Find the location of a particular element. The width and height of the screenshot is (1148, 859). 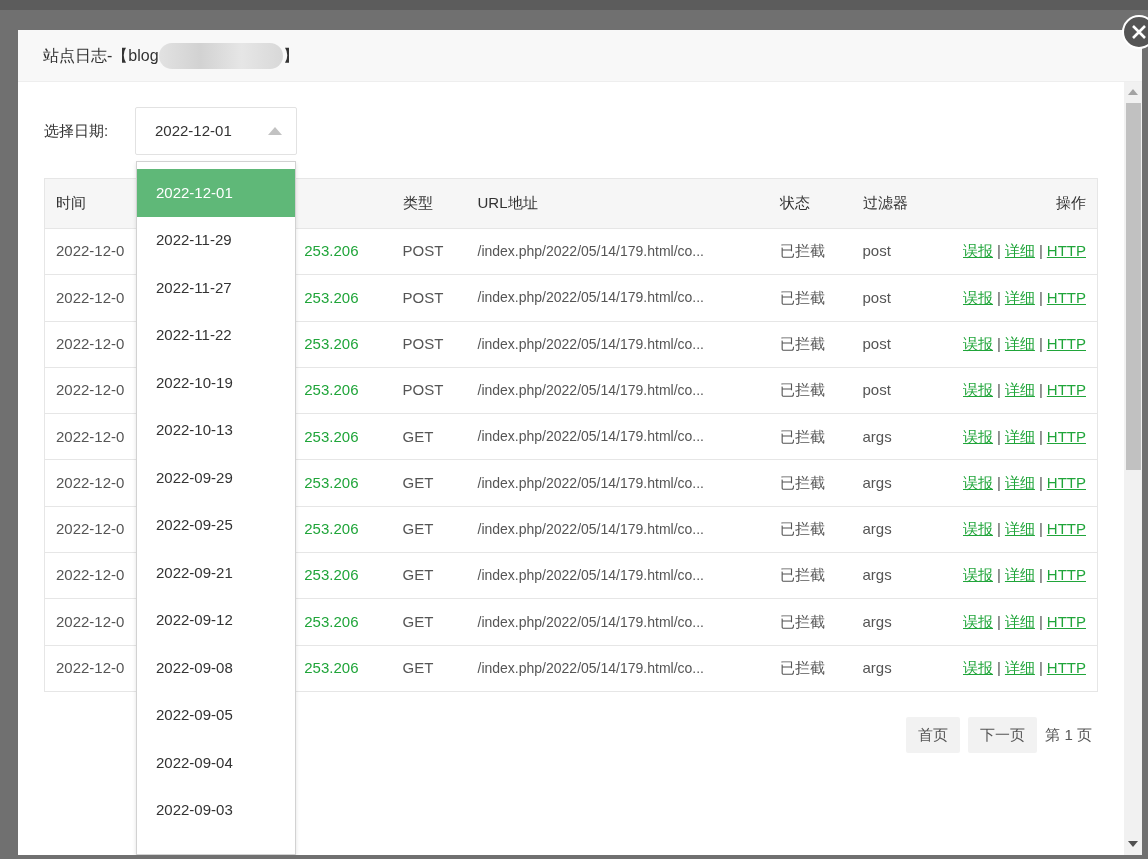

page-button: 下一页 is located at coordinates (1003, 734).